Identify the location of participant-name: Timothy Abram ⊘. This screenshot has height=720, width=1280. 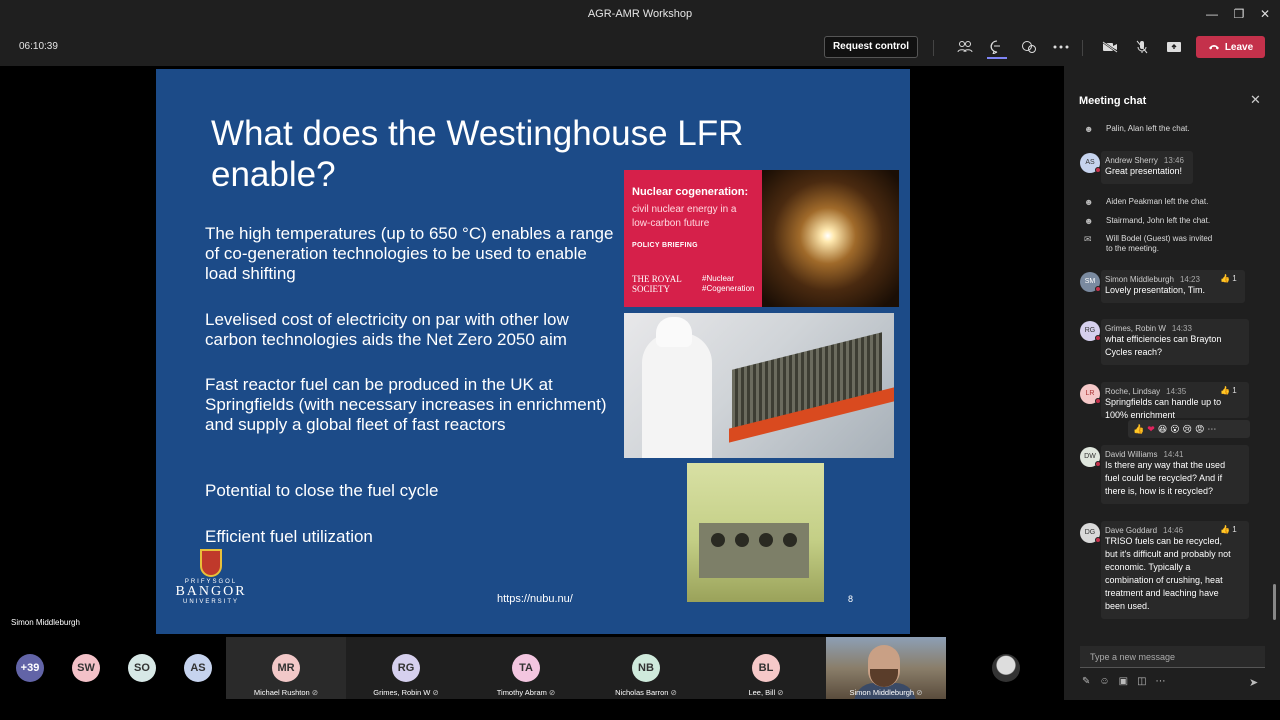
(526, 692).